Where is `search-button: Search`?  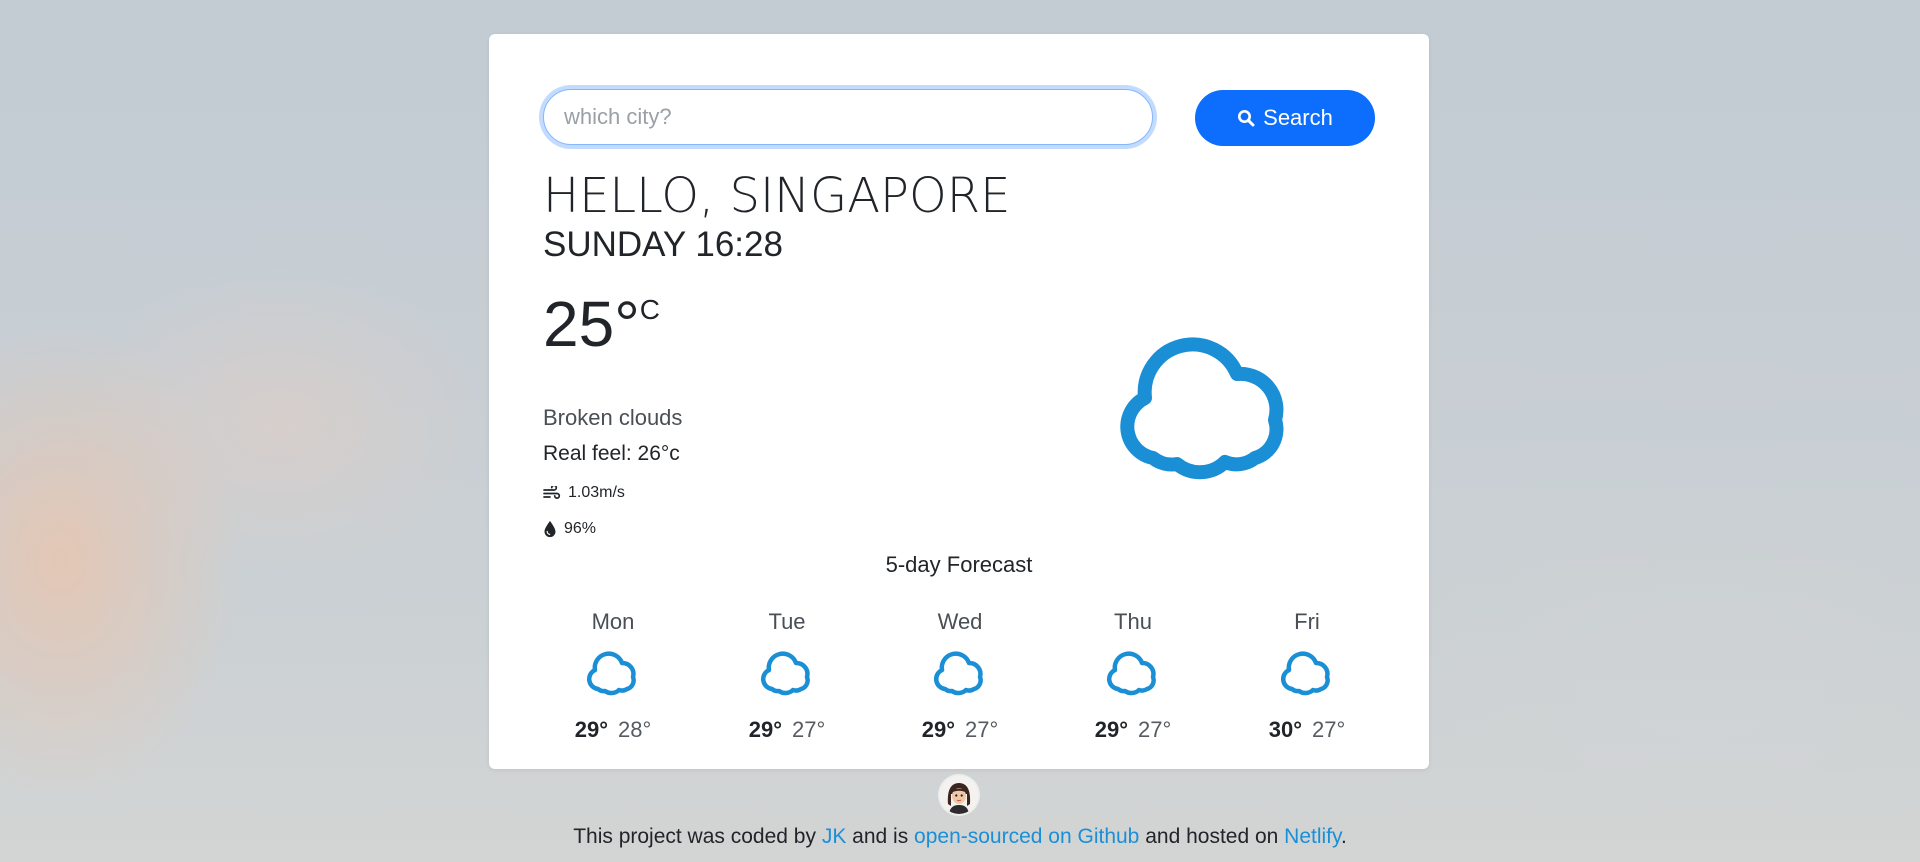 search-button: Search is located at coordinates (1285, 118).